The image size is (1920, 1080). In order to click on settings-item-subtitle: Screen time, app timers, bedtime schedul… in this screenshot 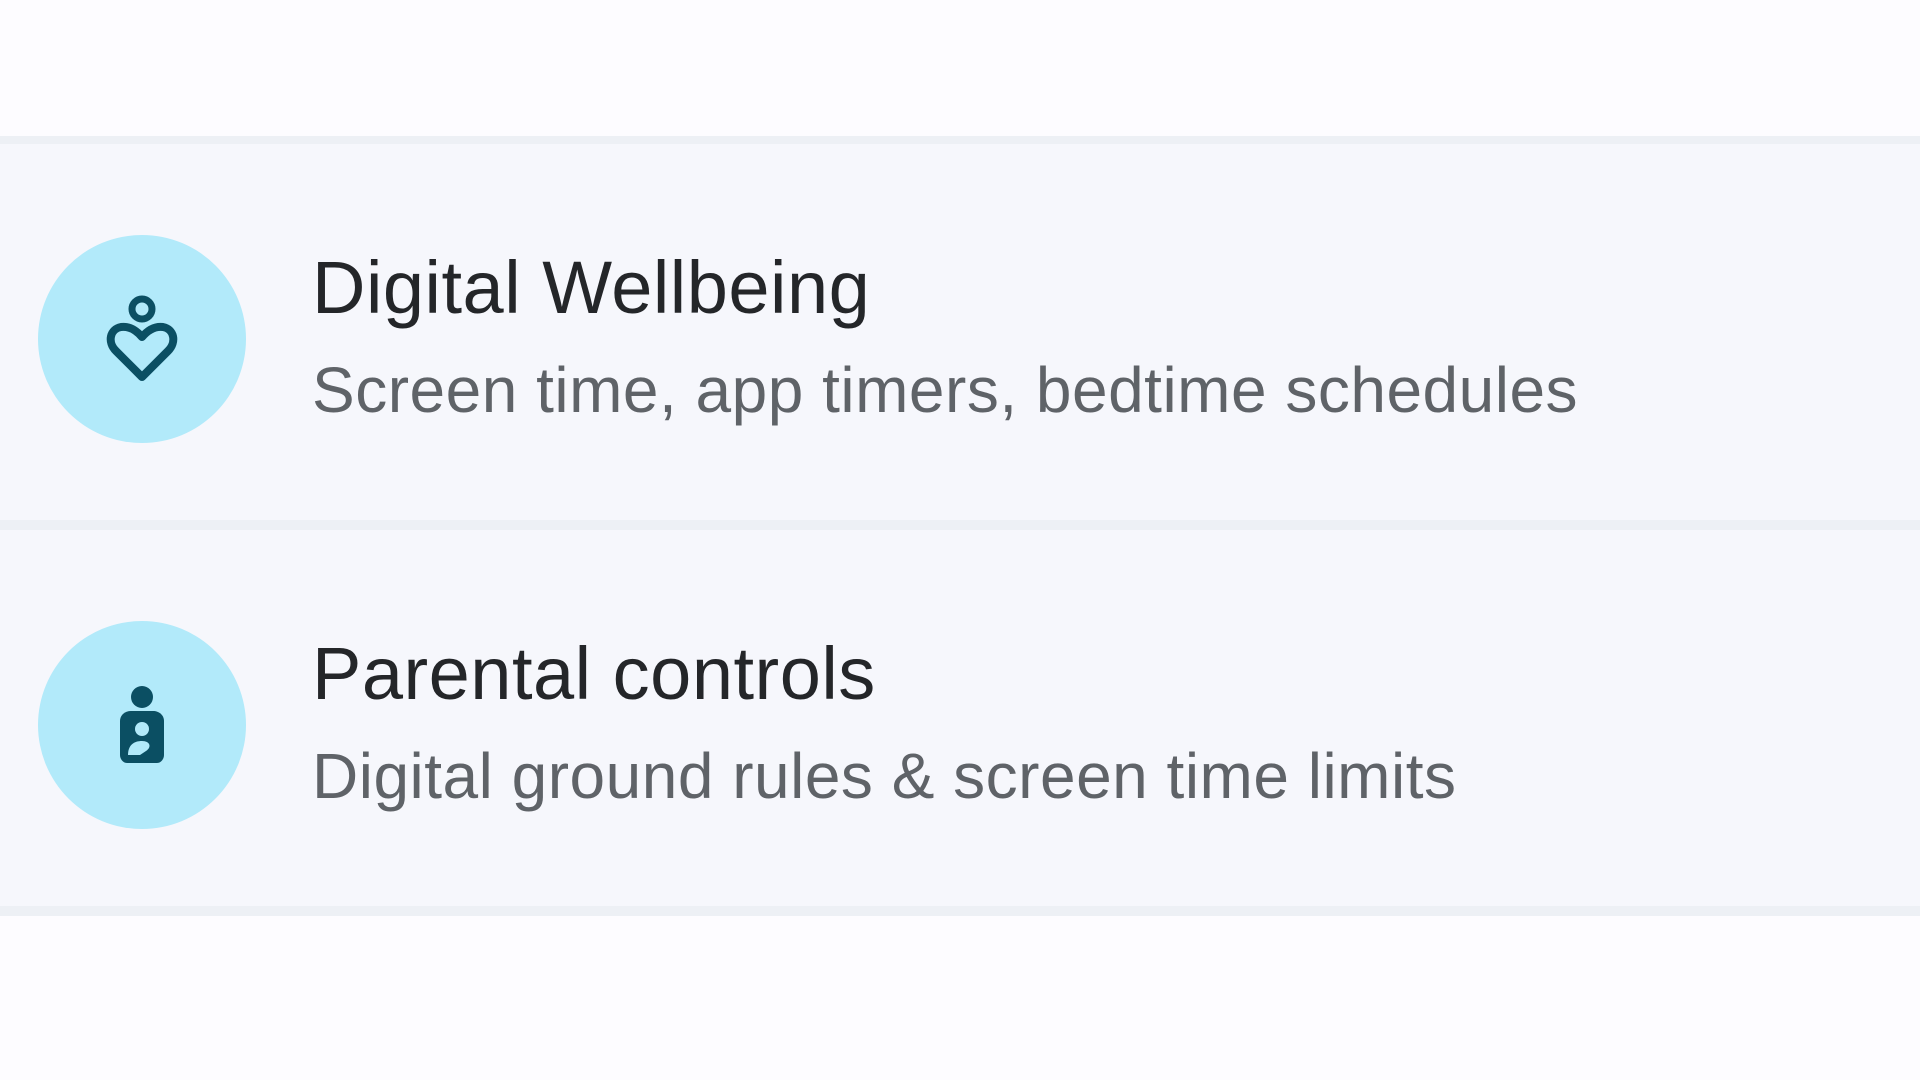, I will do `click(945, 390)`.